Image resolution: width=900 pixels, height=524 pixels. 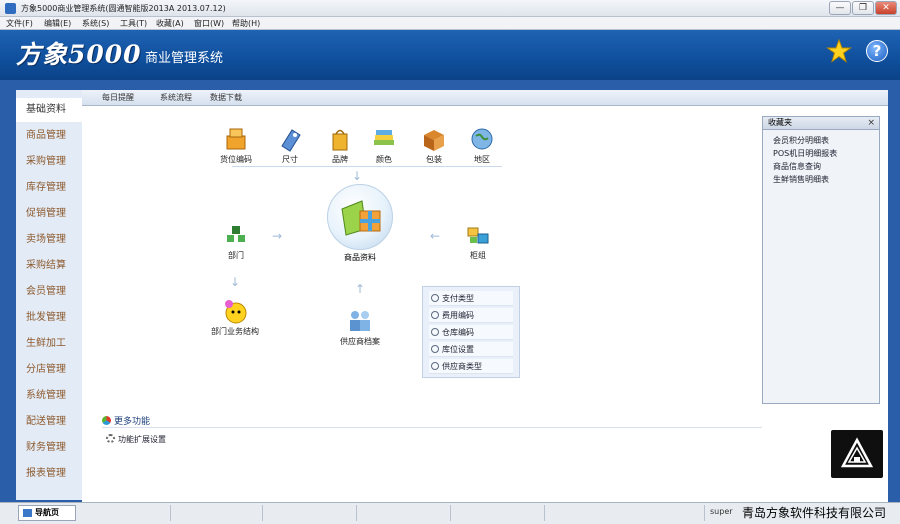 What do you see at coordinates (236, 241) in the screenshot?
I see `node-department: 部门` at bounding box center [236, 241].